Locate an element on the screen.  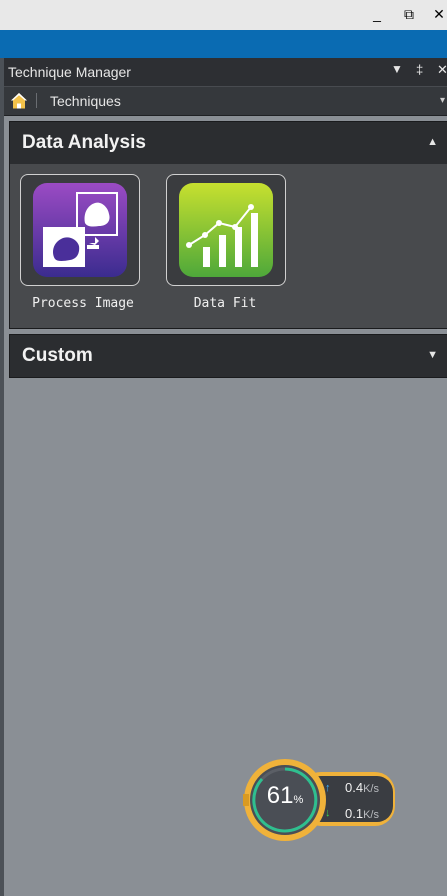
section-header-custom: Custom ▼ is located at coordinates (228, 356).